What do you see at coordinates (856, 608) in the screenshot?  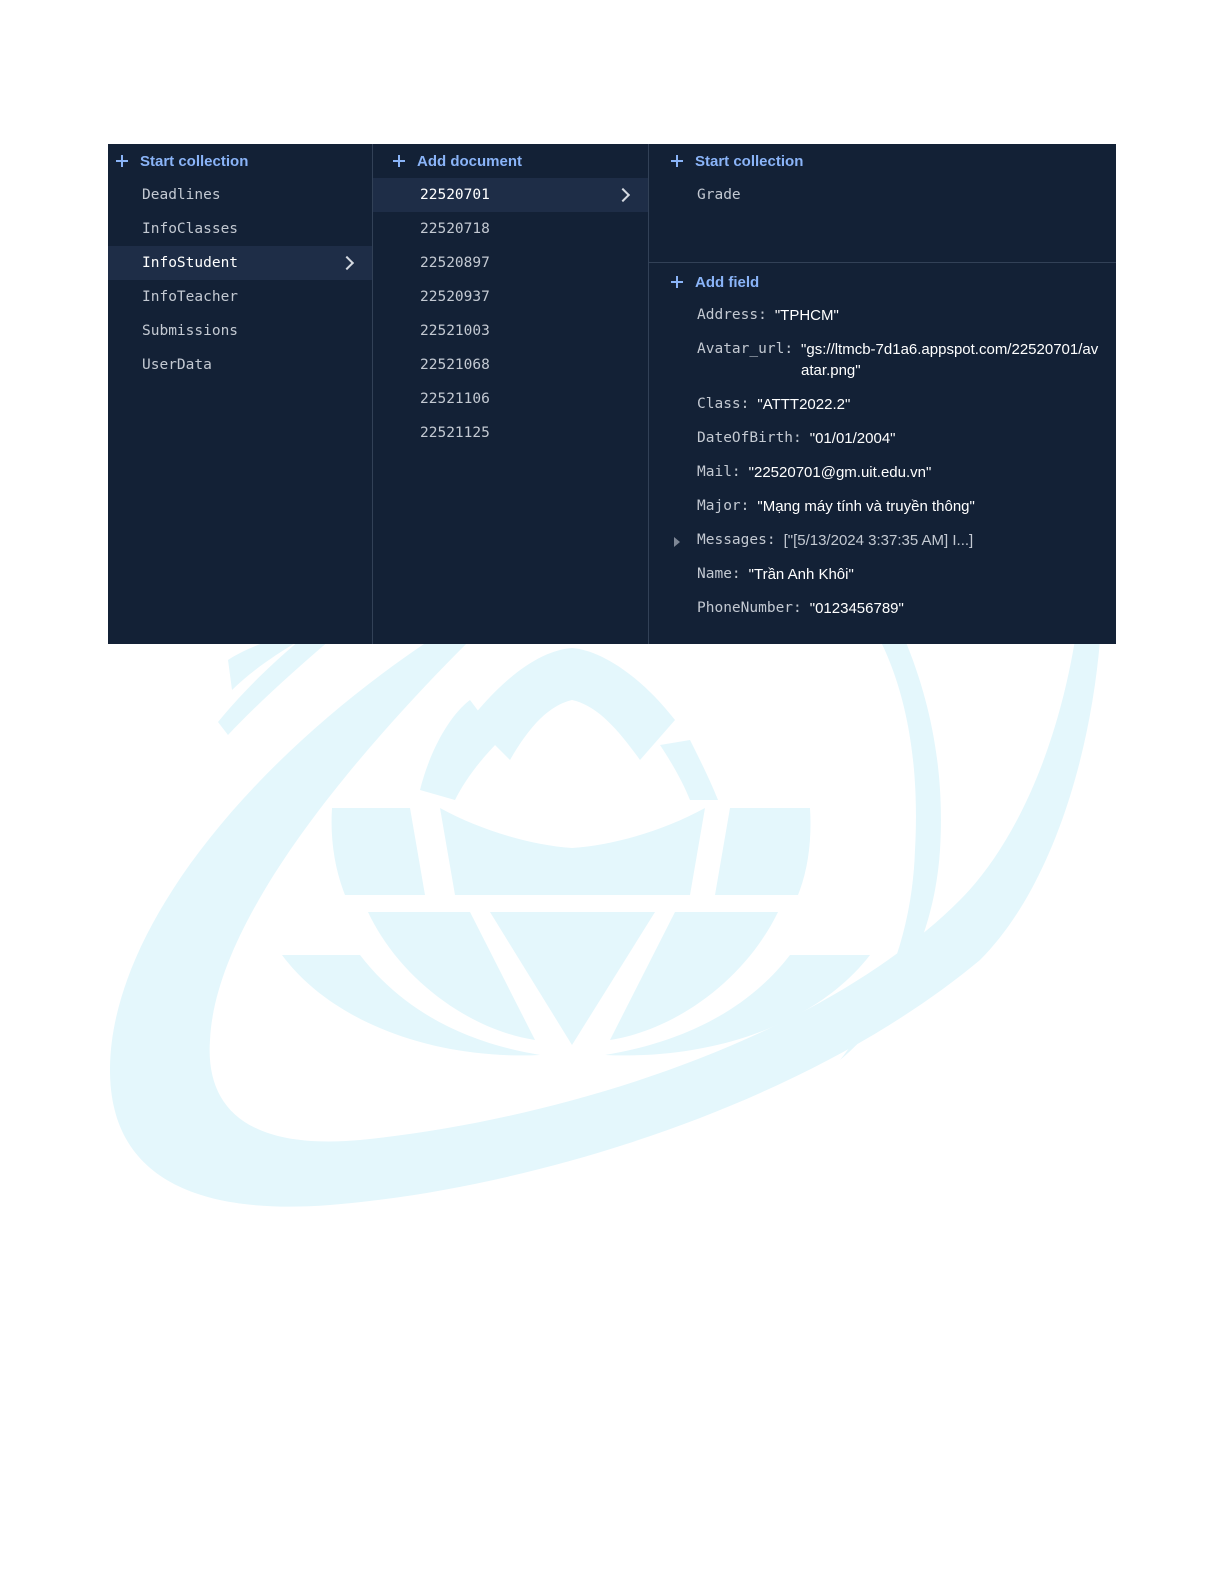 I see `field-value: "0123456789"` at bounding box center [856, 608].